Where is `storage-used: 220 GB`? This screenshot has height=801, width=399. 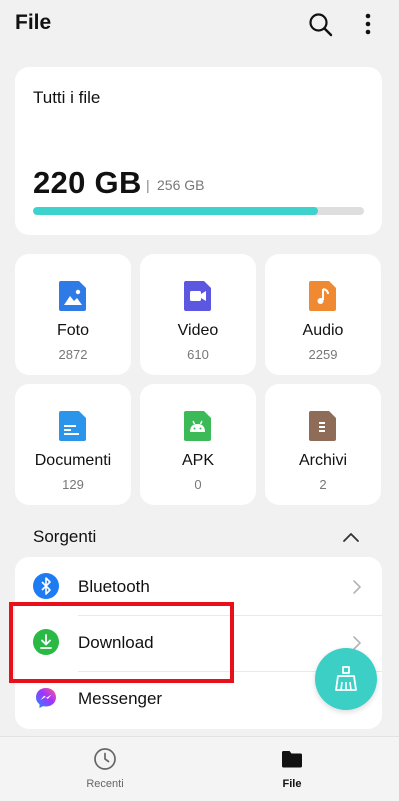
storage-used: 220 GB is located at coordinates (87, 182).